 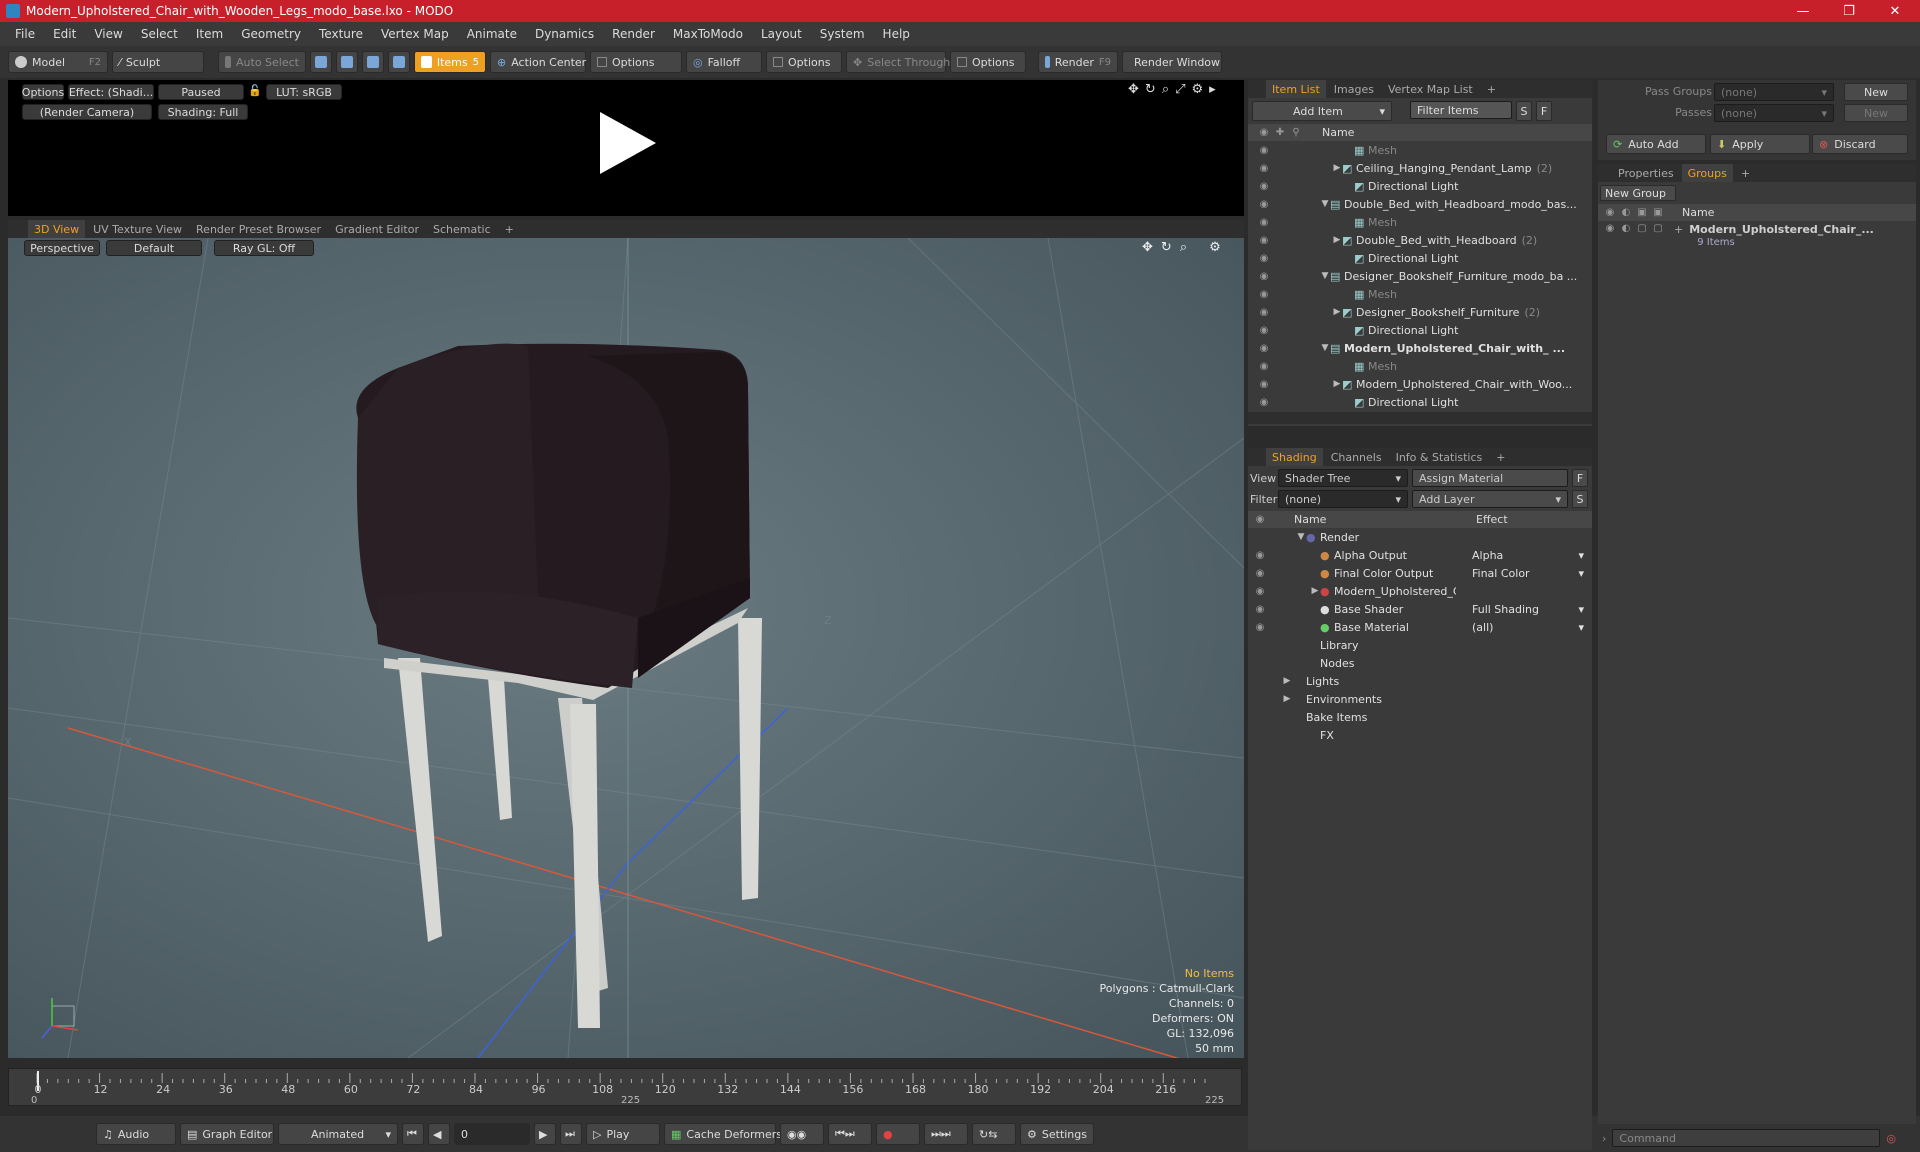 I want to click on tab-gradient-editor: Gradient Editor, so click(x=377, y=229).